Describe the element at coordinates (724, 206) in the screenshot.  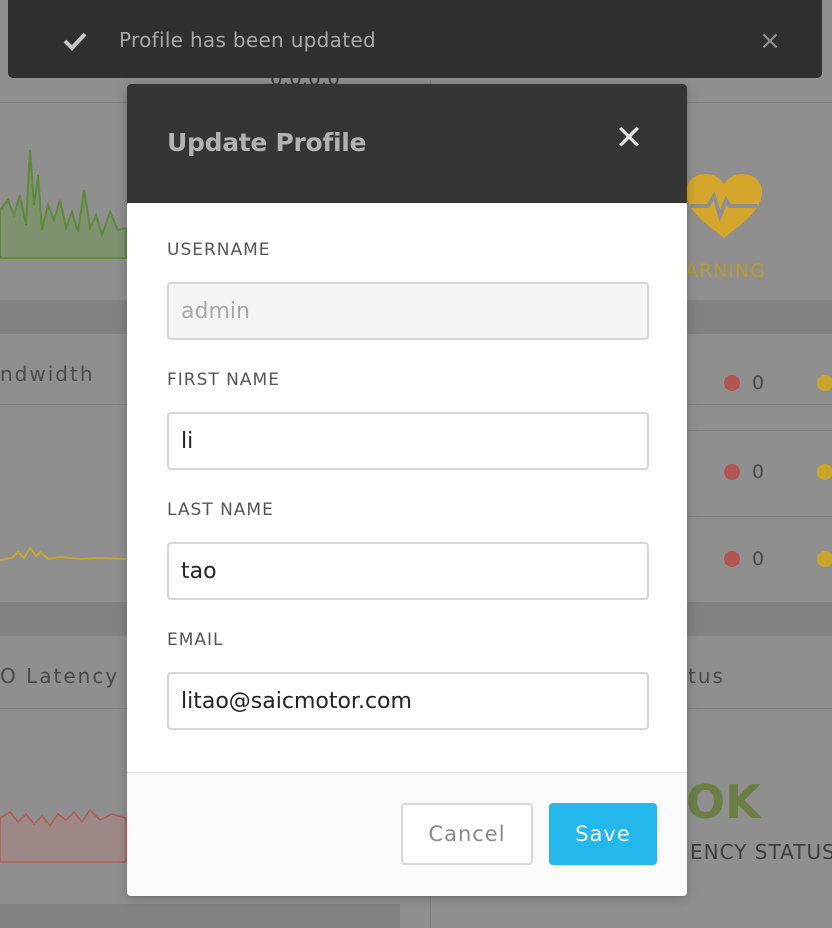
I see `heart-pulse-icon` at that location.